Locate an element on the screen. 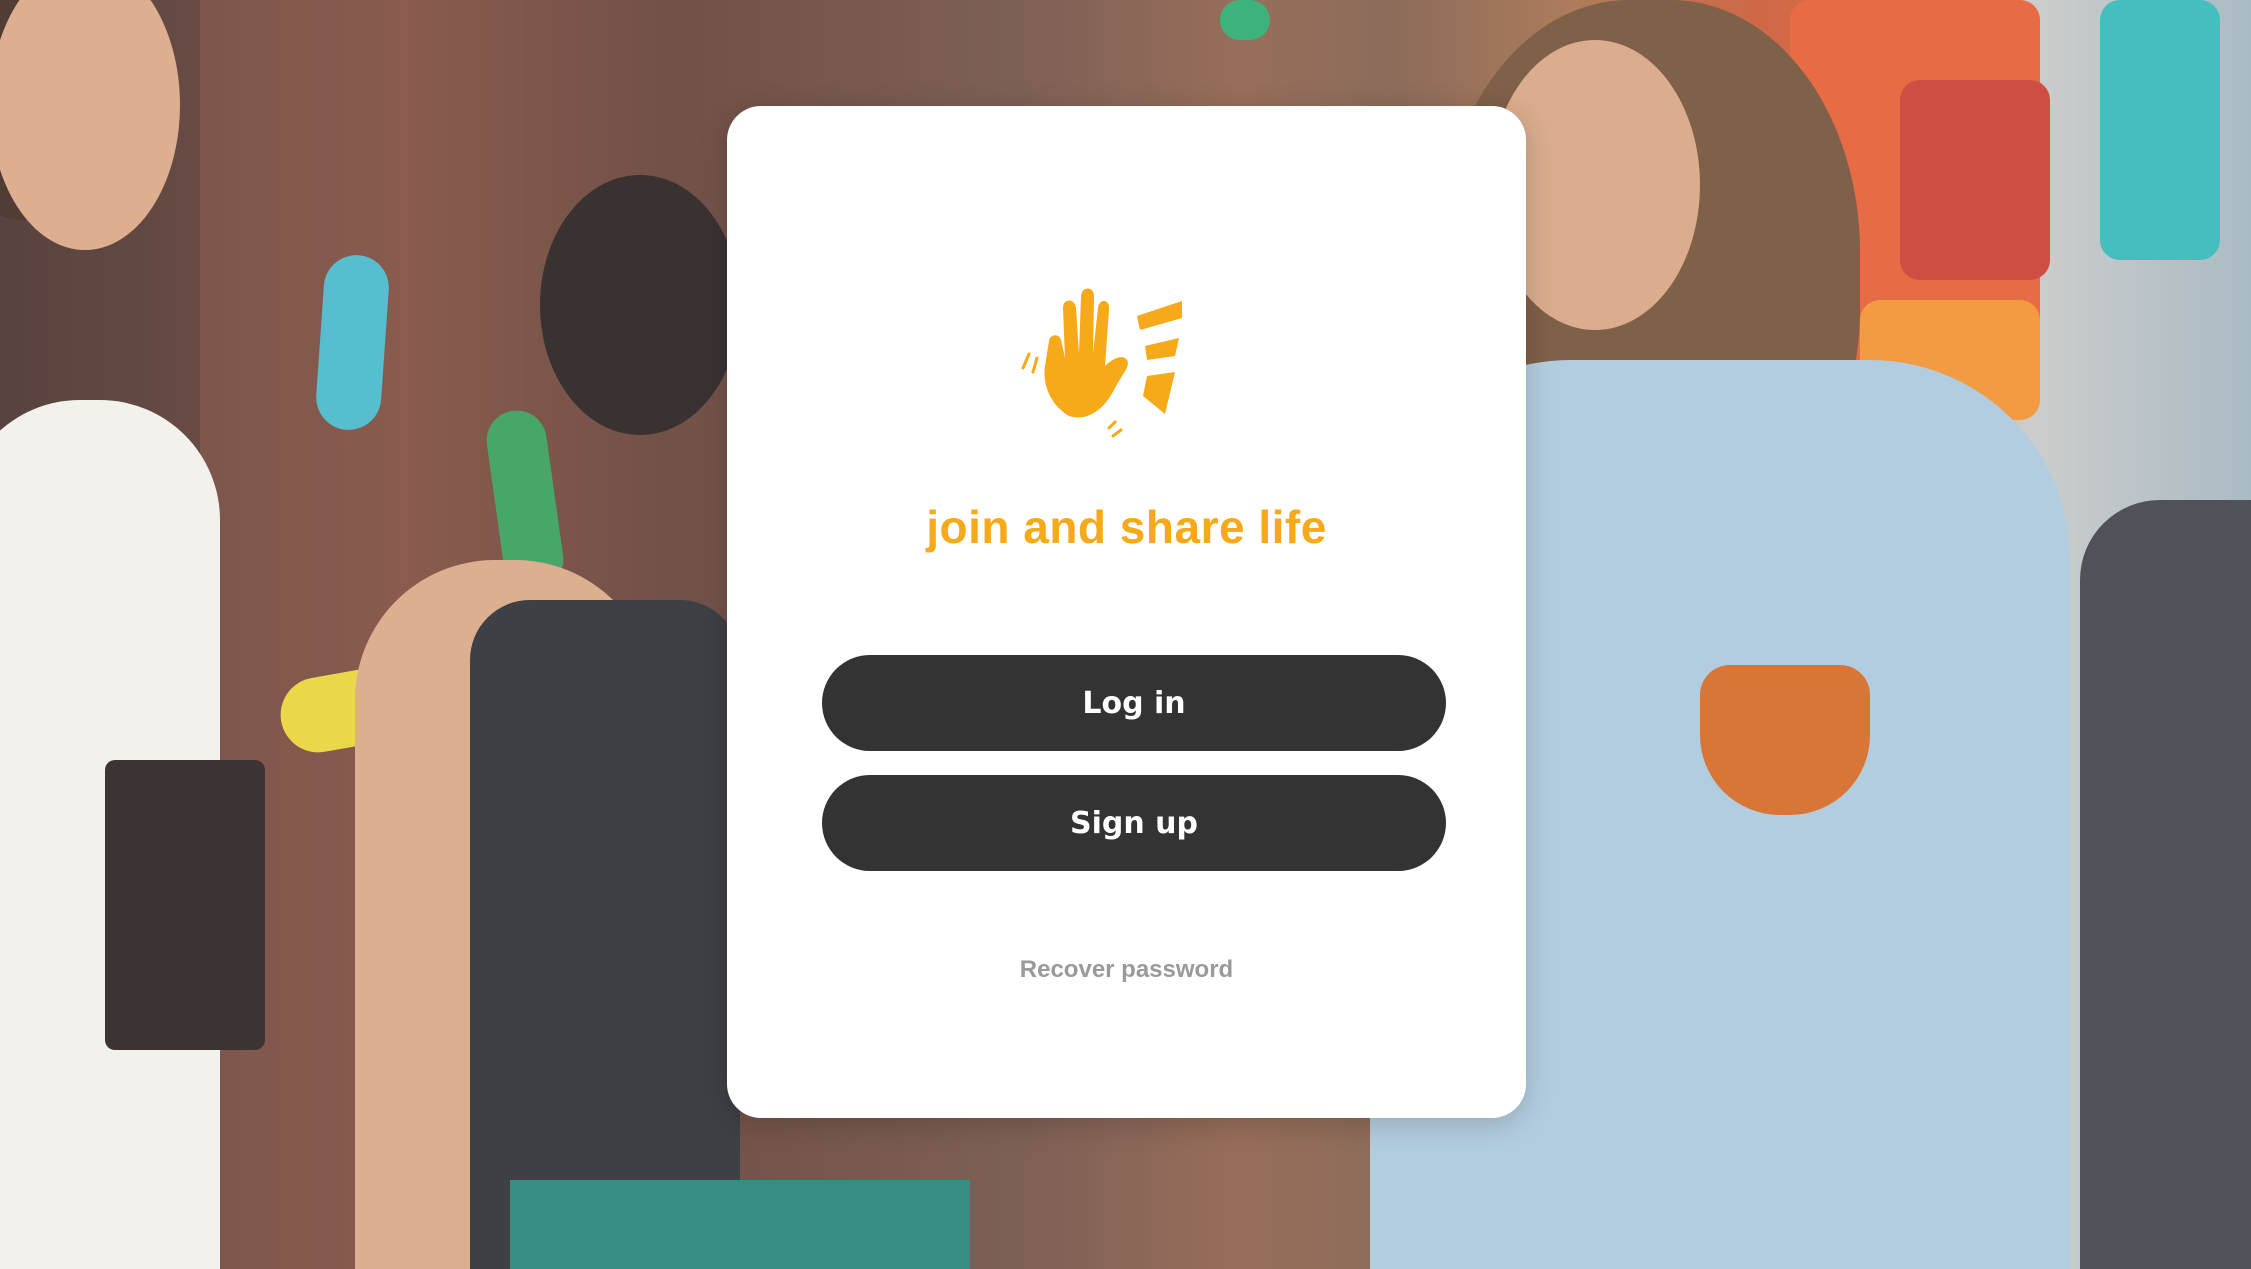 This screenshot has height=1269, width=2251. login-button: Log in is located at coordinates (1134, 703).